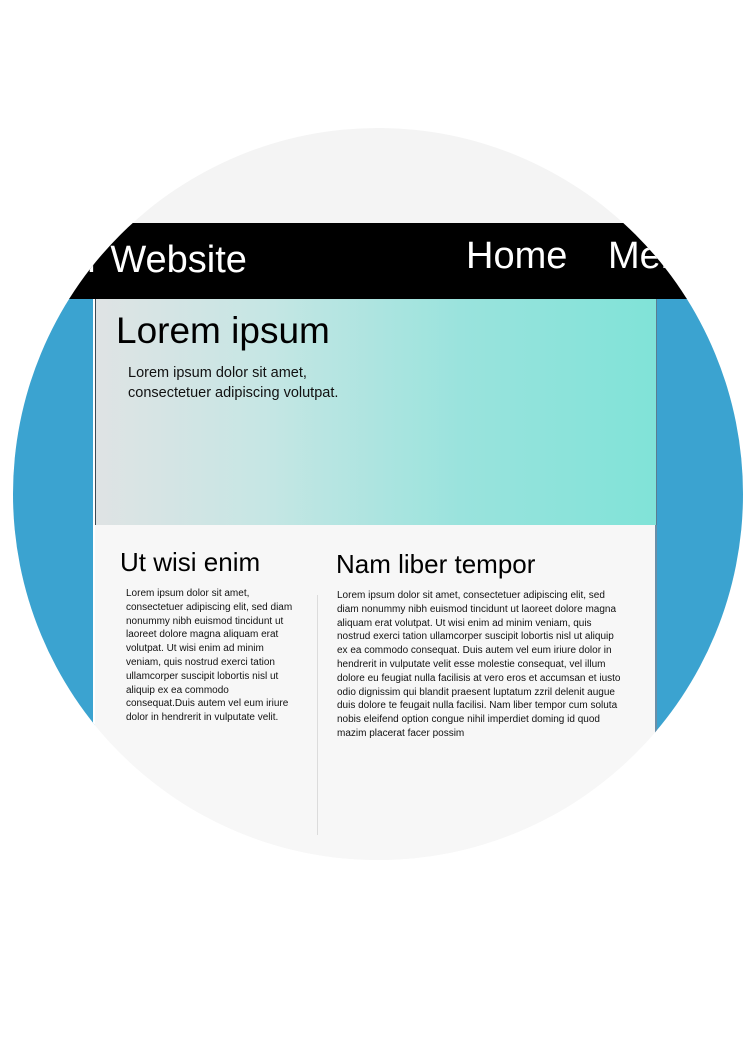 The width and height of the screenshot is (745, 1053). What do you see at coordinates (436, 564) in the screenshot?
I see `column-2-title: Nam liber tempor` at bounding box center [436, 564].